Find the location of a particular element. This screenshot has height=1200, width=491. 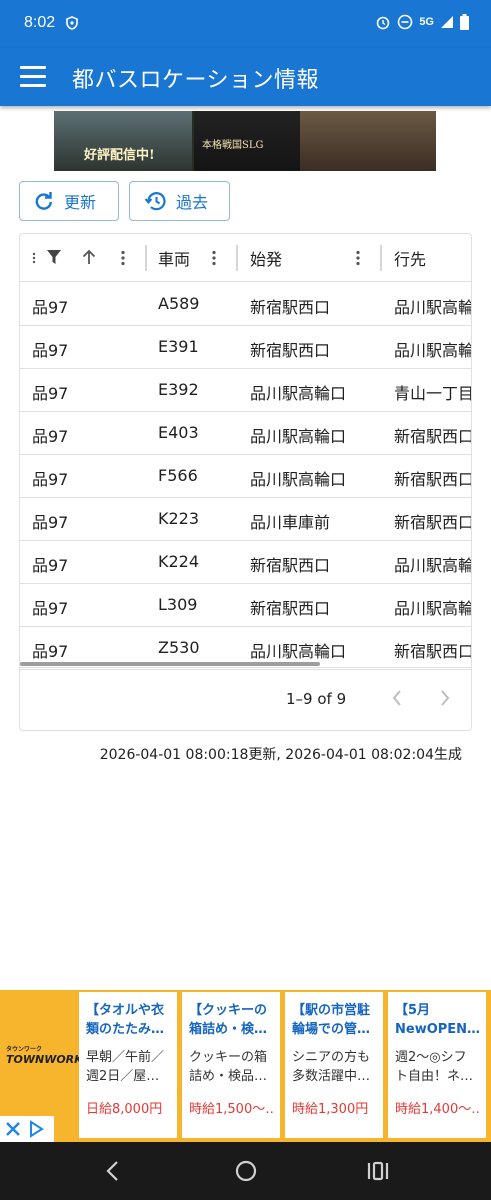

menu-icon is located at coordinates (33, 77).